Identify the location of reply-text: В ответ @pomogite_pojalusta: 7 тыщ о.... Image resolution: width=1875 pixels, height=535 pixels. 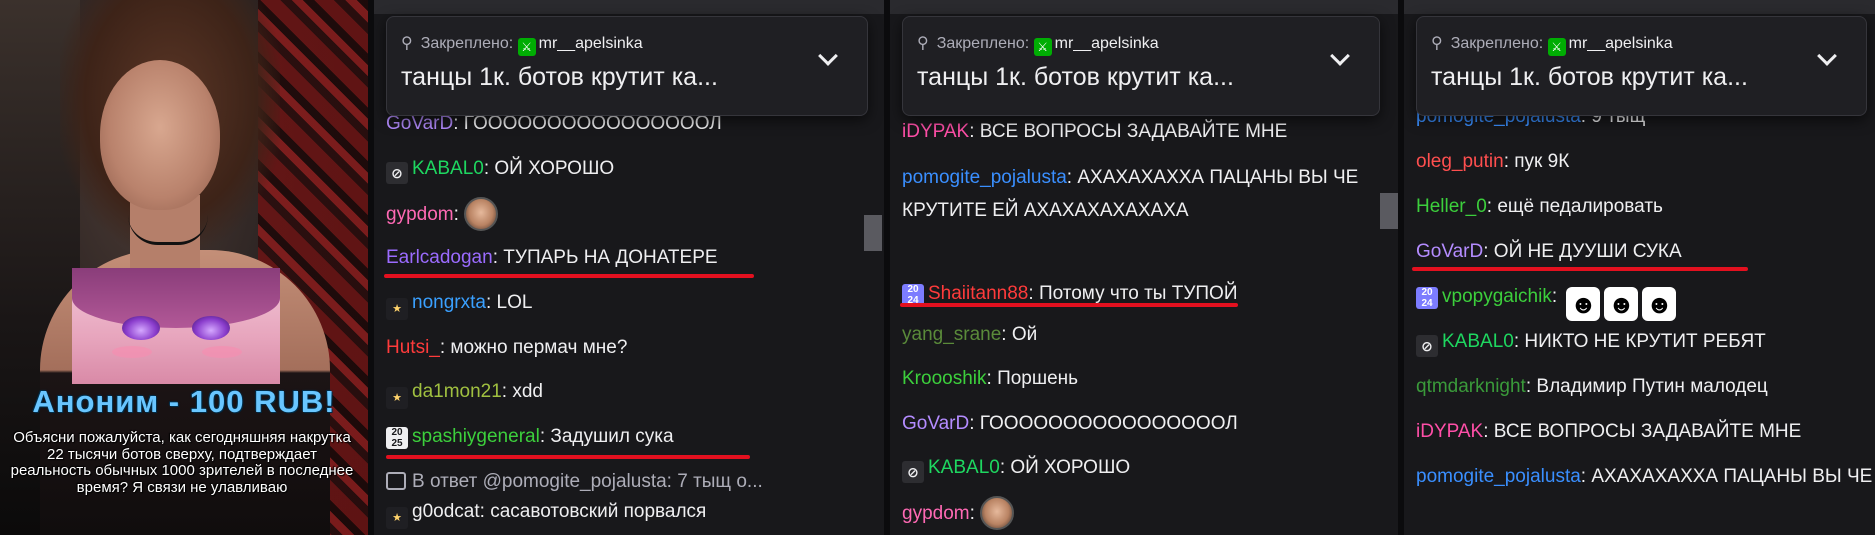
(587, 481).